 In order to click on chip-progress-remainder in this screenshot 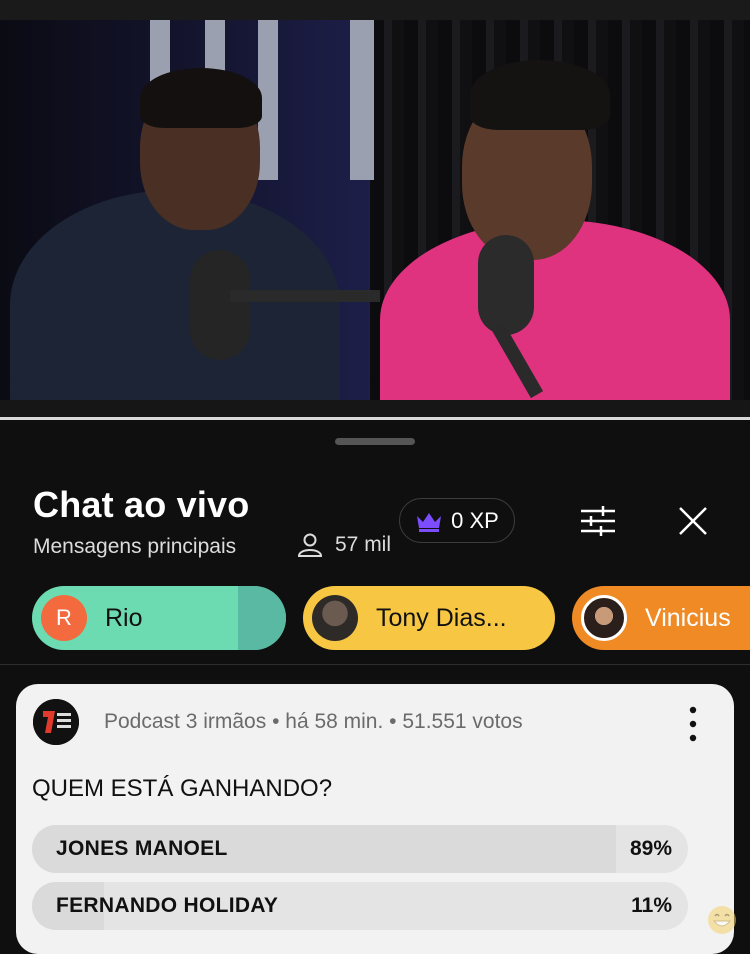, I will do `click(262, 618)`.